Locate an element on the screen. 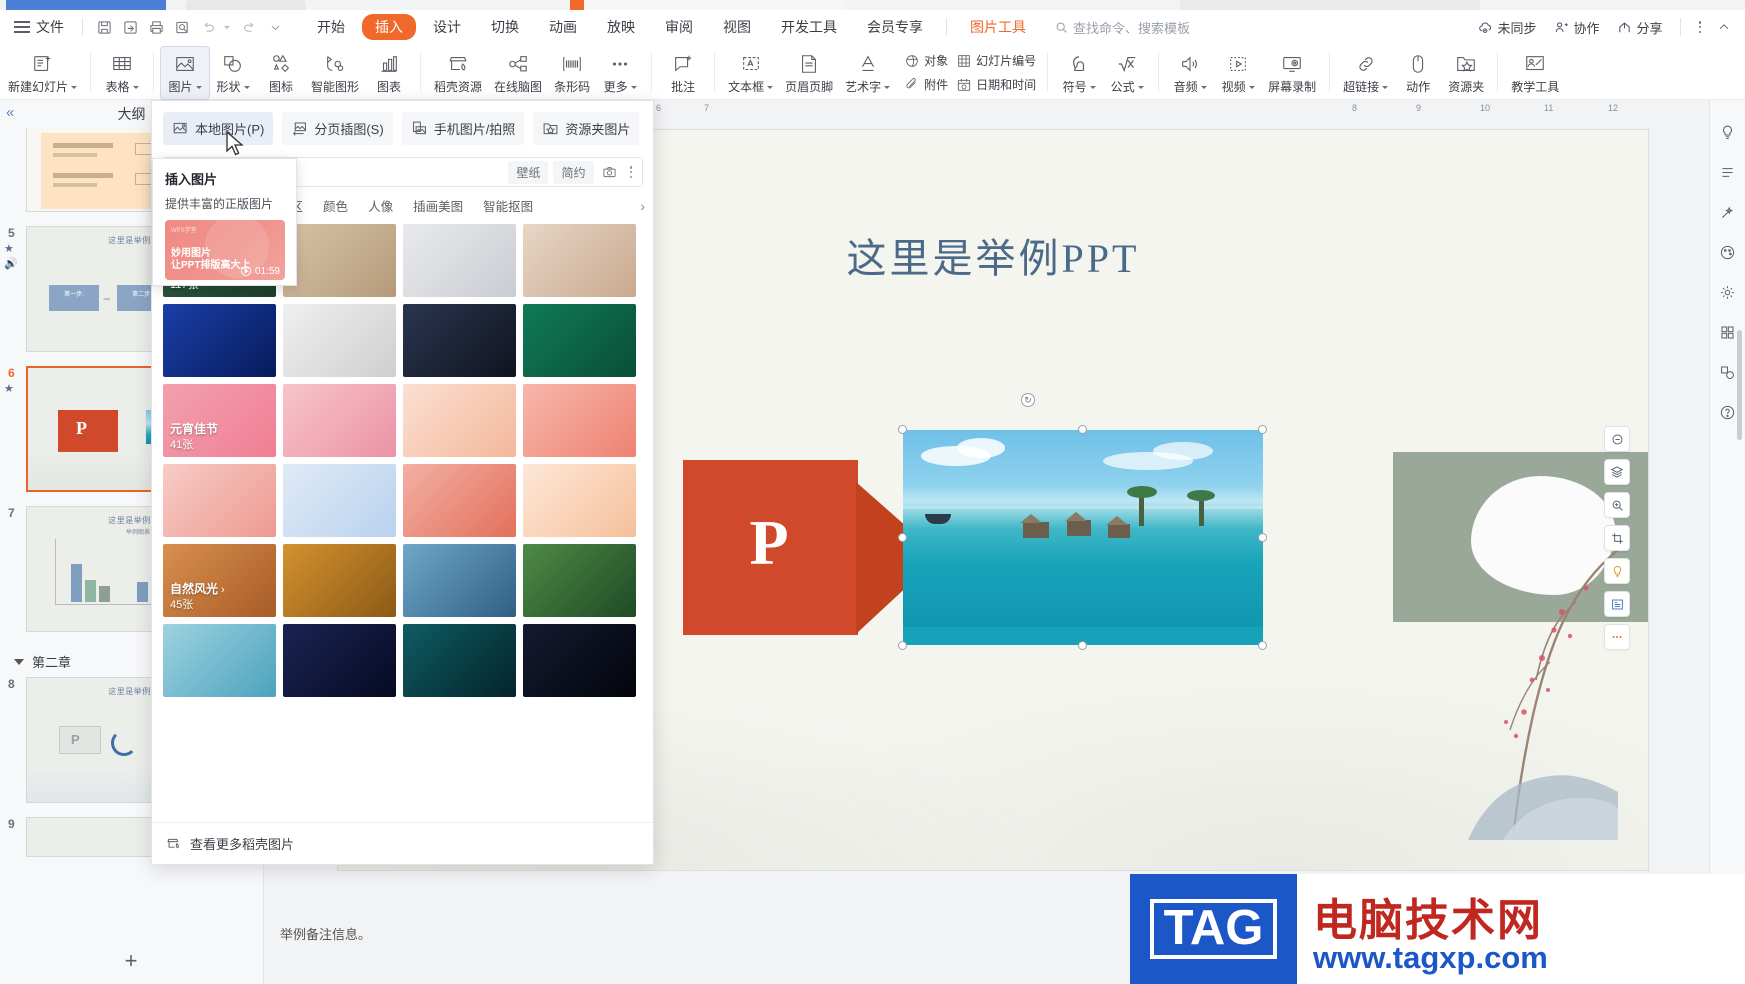 The image size is (1745, 984). tab-review: 审阅 is located at coordinates (679, 27).